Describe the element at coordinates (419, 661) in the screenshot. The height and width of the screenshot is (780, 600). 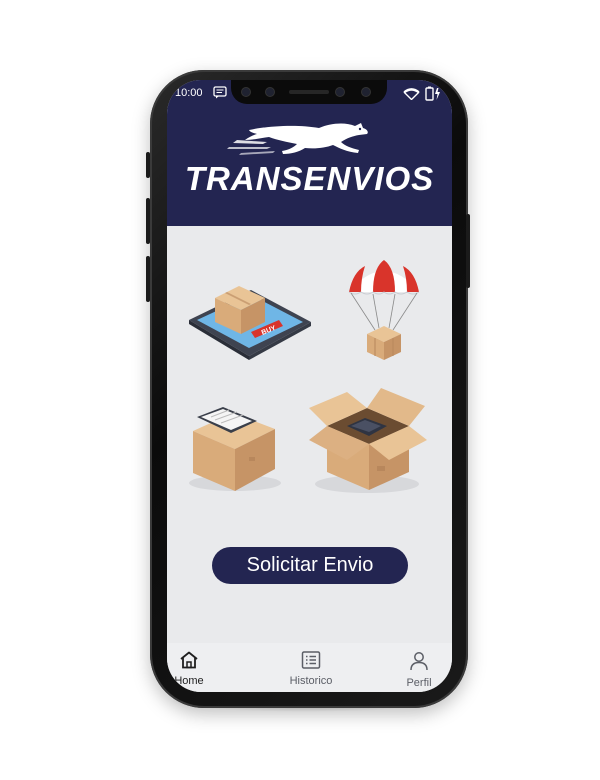
I see `user-icon` at that location.